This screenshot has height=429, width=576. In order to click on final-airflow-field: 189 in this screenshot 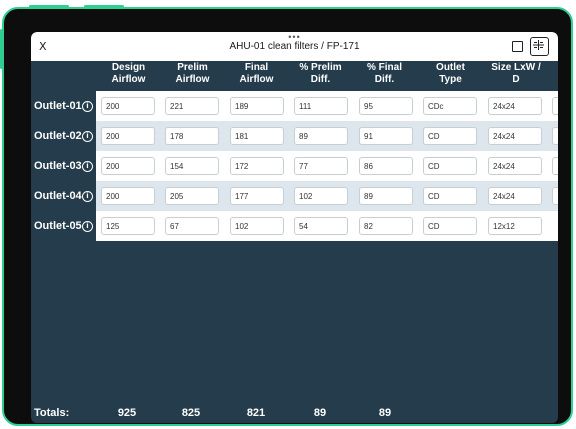, I will do `click(257, 106)`.